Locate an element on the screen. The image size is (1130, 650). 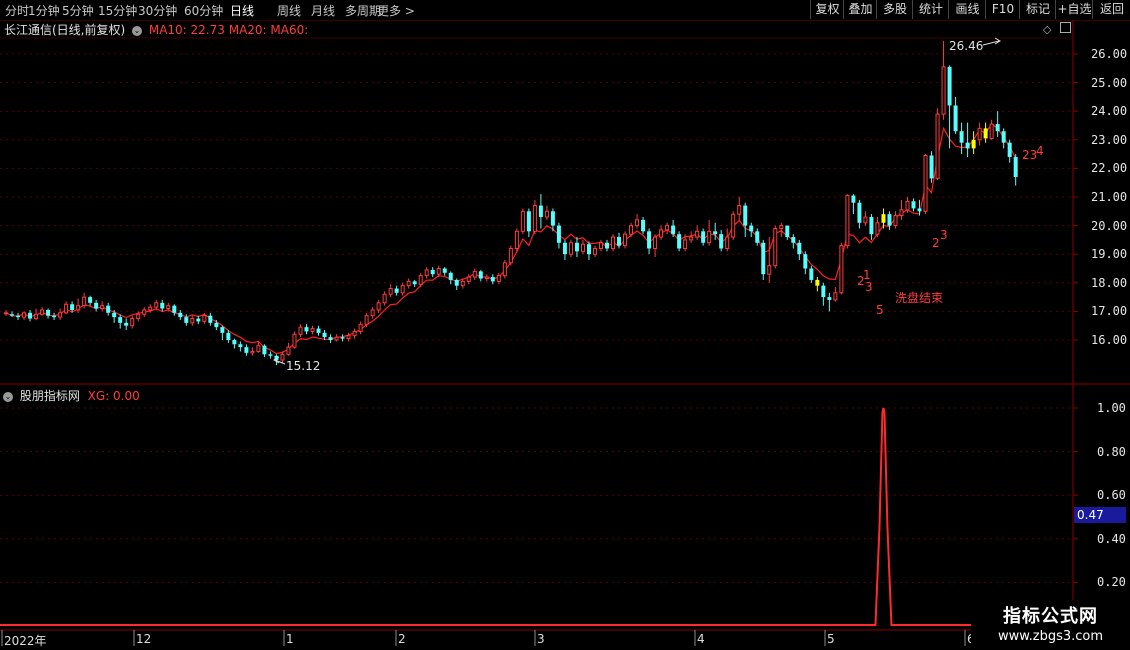
watermark-title: 指标公式网 is located at coordinates (1050, 616).